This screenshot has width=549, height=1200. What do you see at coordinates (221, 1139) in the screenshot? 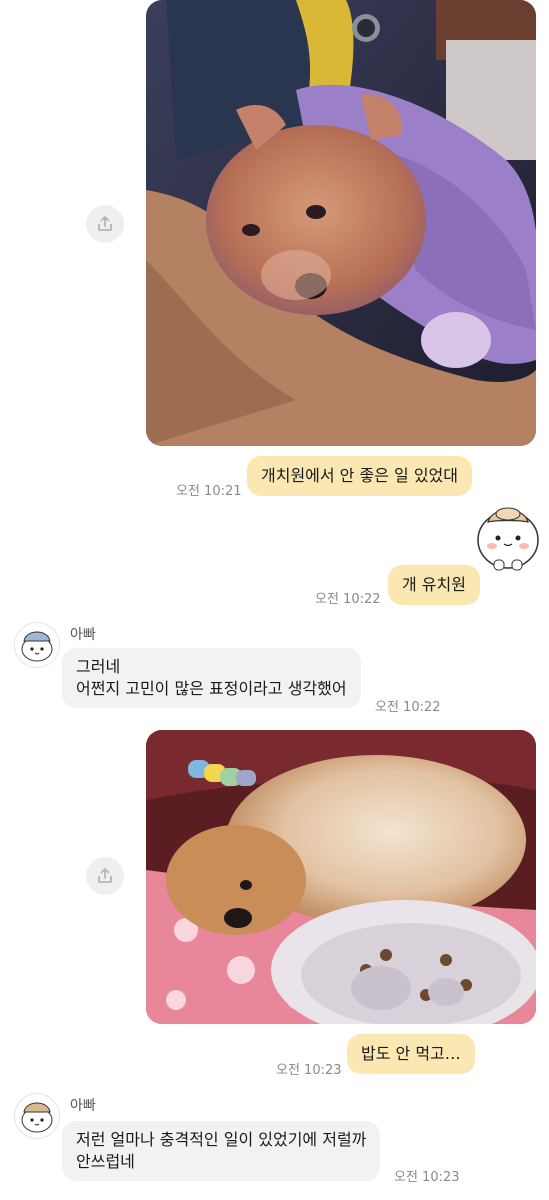
I see `message-line: 저런 얼마나 충격적인 일이 있었기에 저럴까` at bounding box center [221, 1139].